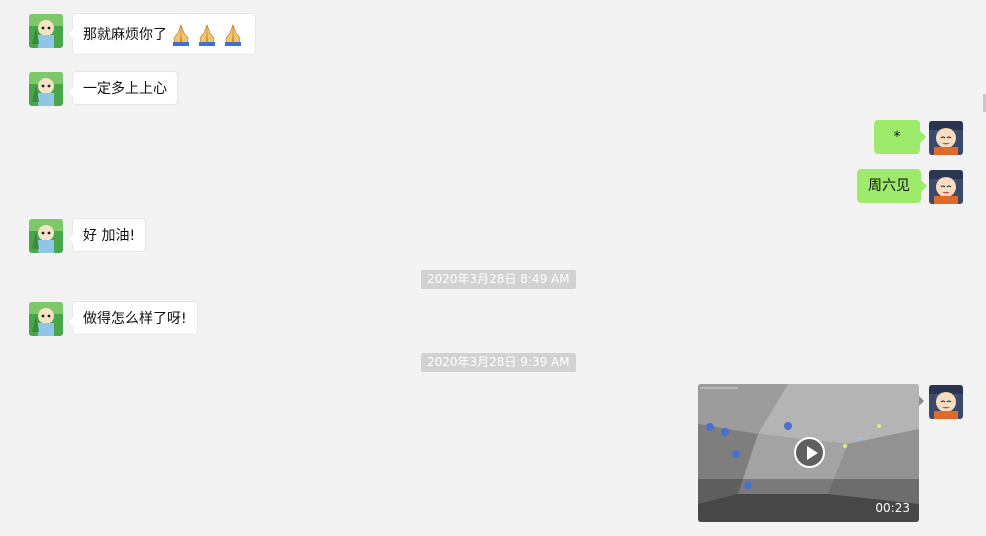  I want to click on video-message: 00:23, so click(808, 453).